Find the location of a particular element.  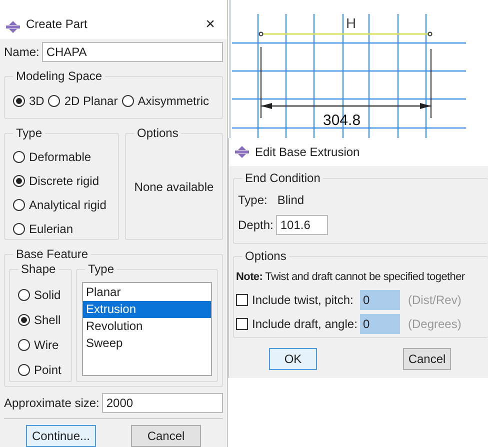

constraint-label: H is located at coordinates (351, 23).